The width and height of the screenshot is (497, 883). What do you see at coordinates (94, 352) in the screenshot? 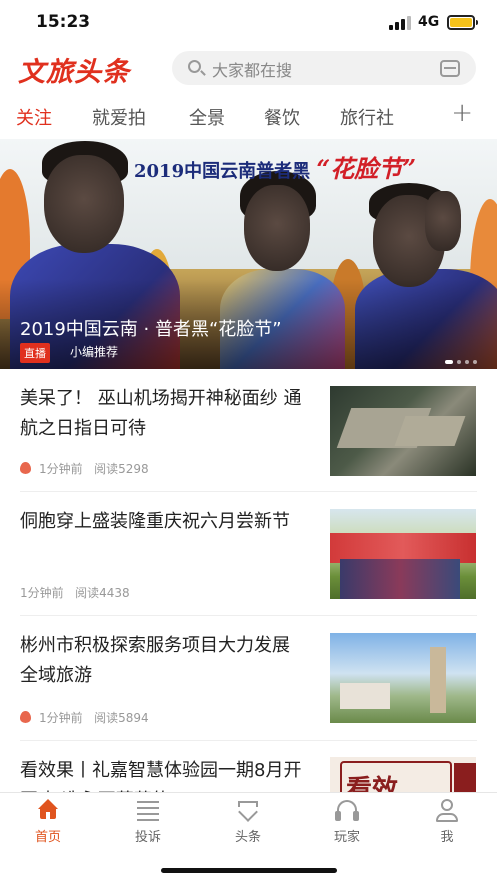
I see `editor-pick-label: 小编推荐` at bounding box center [94, 352].